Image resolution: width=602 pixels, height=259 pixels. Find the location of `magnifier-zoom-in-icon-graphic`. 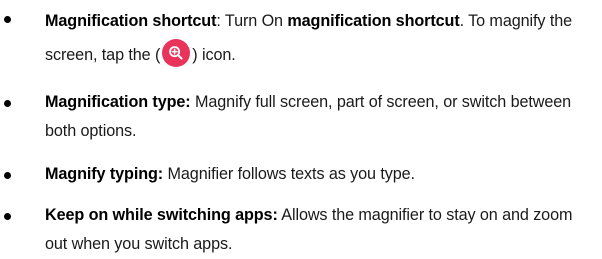

magnifier-zoom-in-icon-graphic is located at coordinates (176, 53).